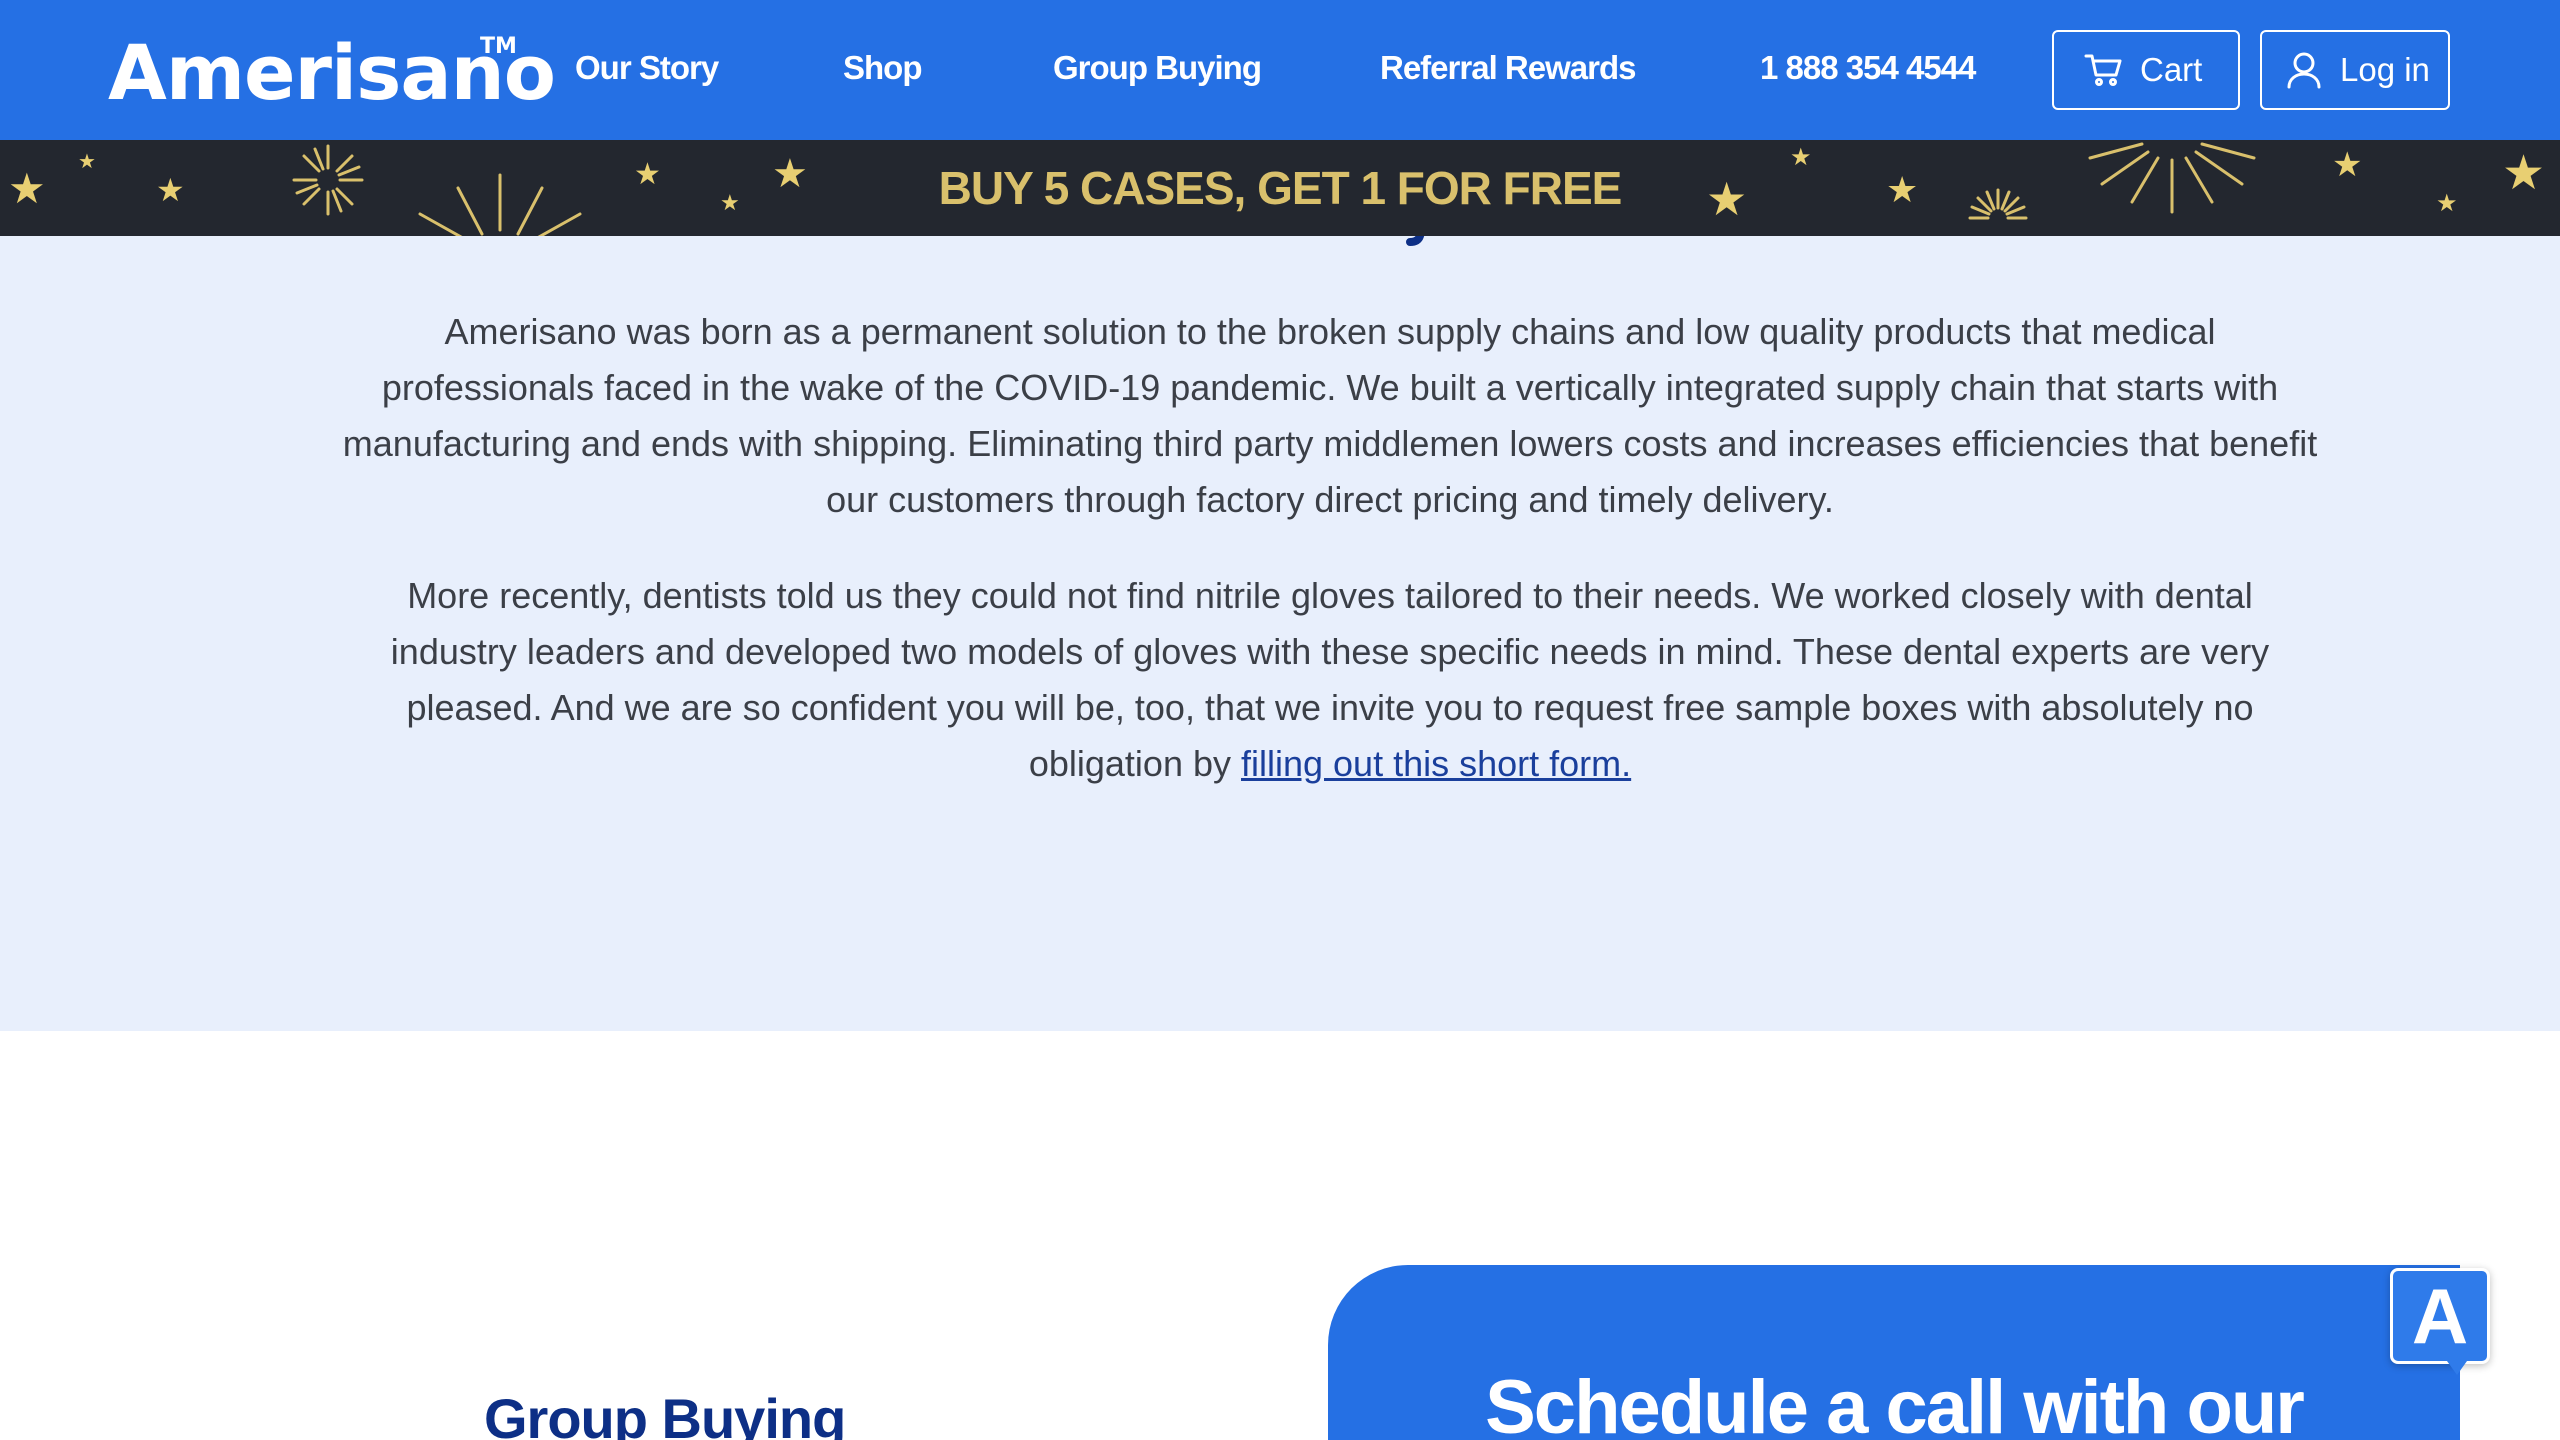 The width and height of the screenshot is (2560, 1440). What do you see at coordinates (1436, 763) in the screenshot?
I see `sample-form-link: filling out this short form.` at bounding box center [1436, 763].